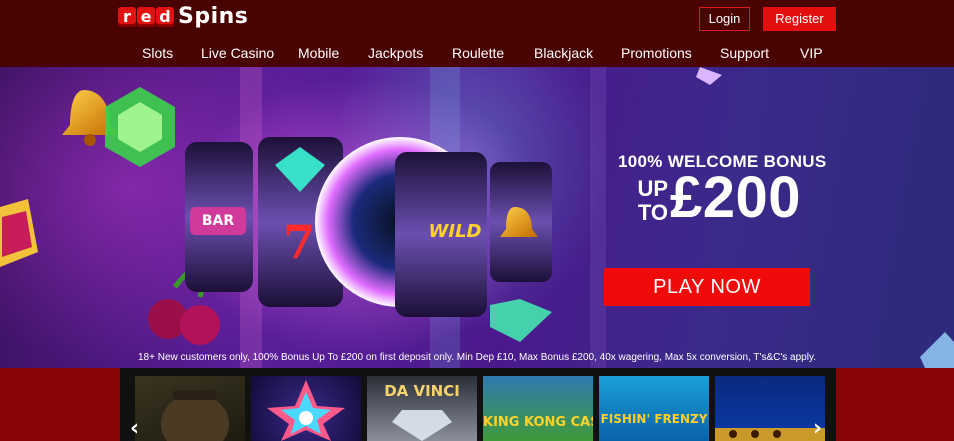 The width and height of the screenshot is (954, 441). What do you see at coordinates (213, 16) in the screenshot?
I see `logo-word: Spins` at bounding box center [213, 16].